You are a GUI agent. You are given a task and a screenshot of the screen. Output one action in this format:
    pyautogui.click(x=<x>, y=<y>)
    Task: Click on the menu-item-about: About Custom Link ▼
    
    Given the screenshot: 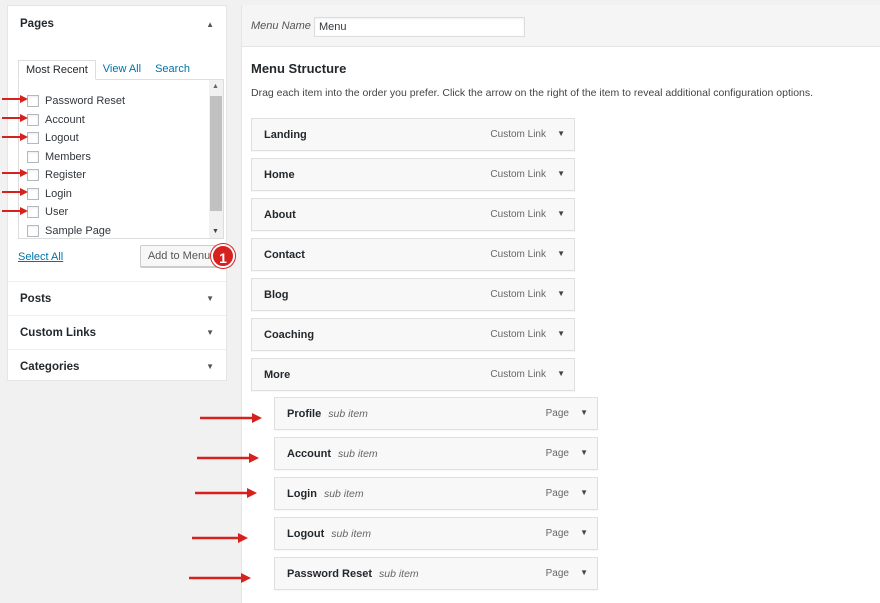 What is the action you would take?
    pyautogui.click(x=413, y=214)
    